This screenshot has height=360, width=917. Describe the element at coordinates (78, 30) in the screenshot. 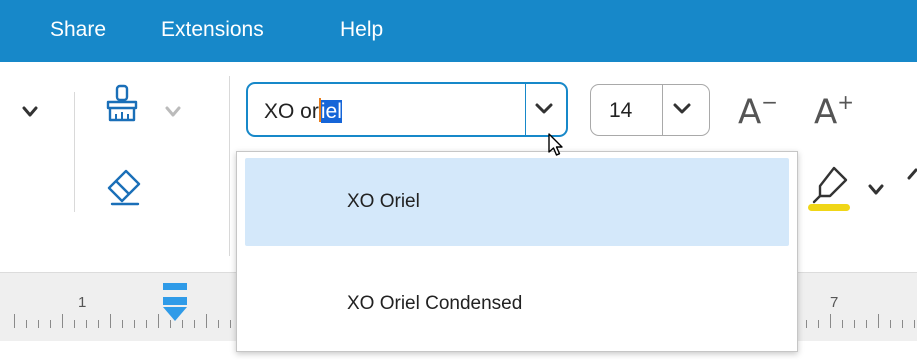

I see `menu-item-share: Share` at that location.